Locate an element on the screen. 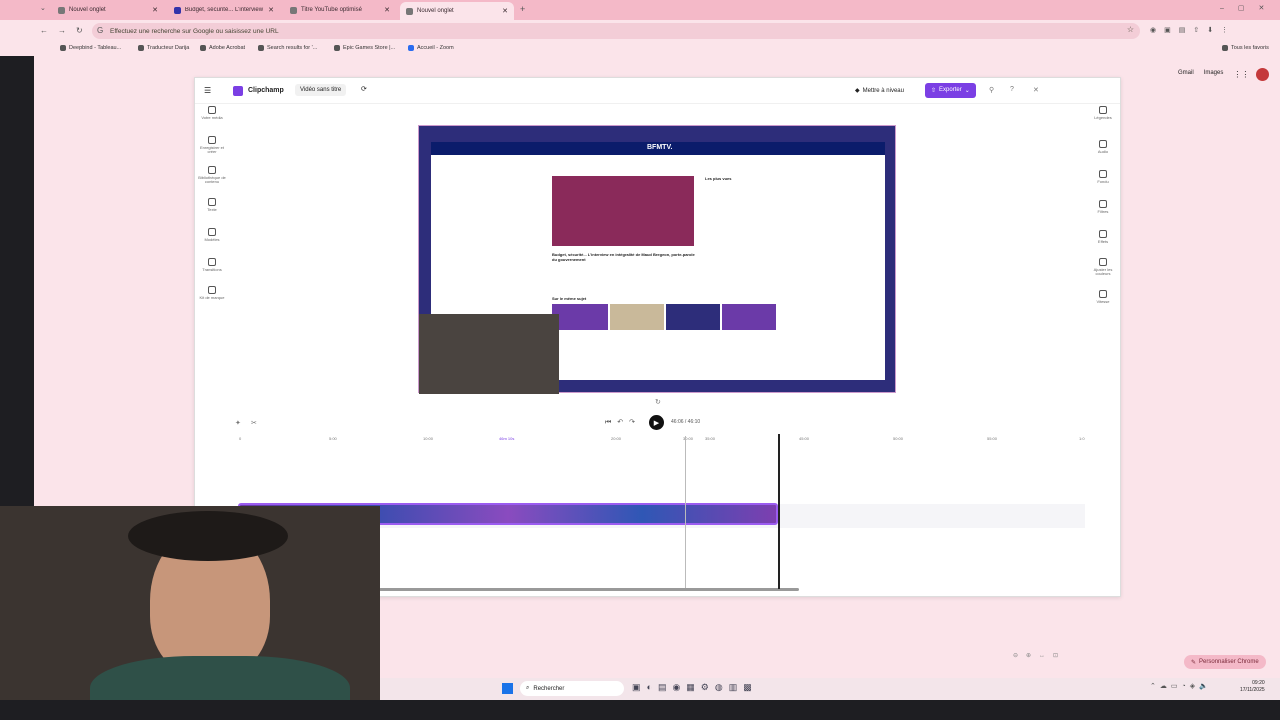  help-icon: ? is located at coordinates (1012, 89).